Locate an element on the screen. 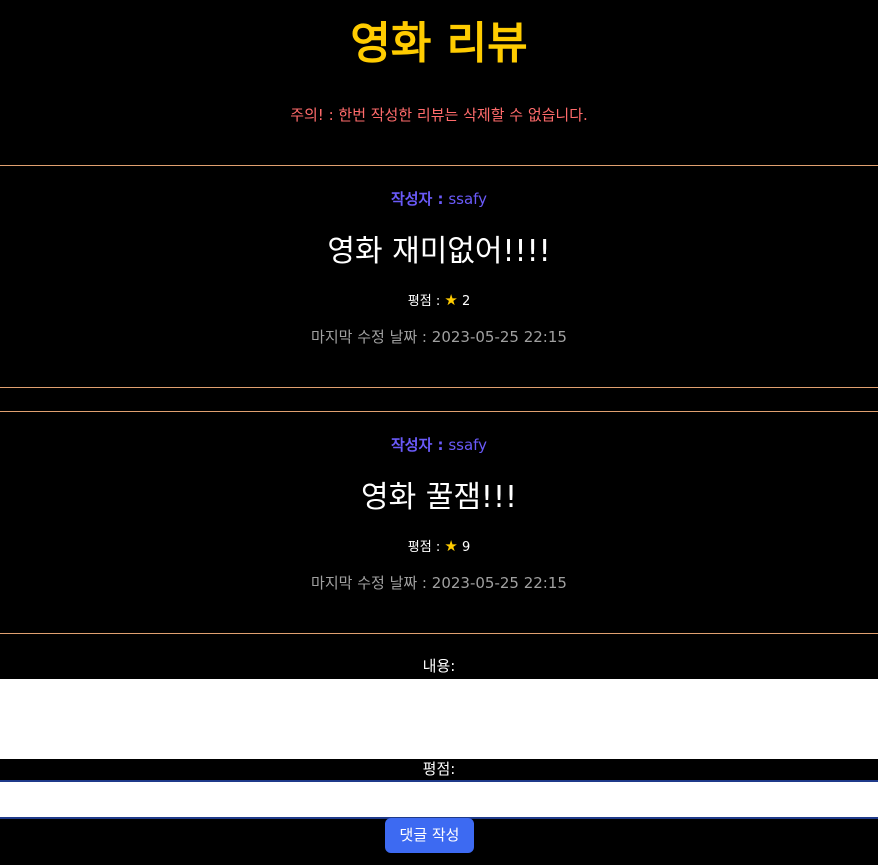 The image size is (878, 865). rating-value: 2 is located at coordinates (466, 301).